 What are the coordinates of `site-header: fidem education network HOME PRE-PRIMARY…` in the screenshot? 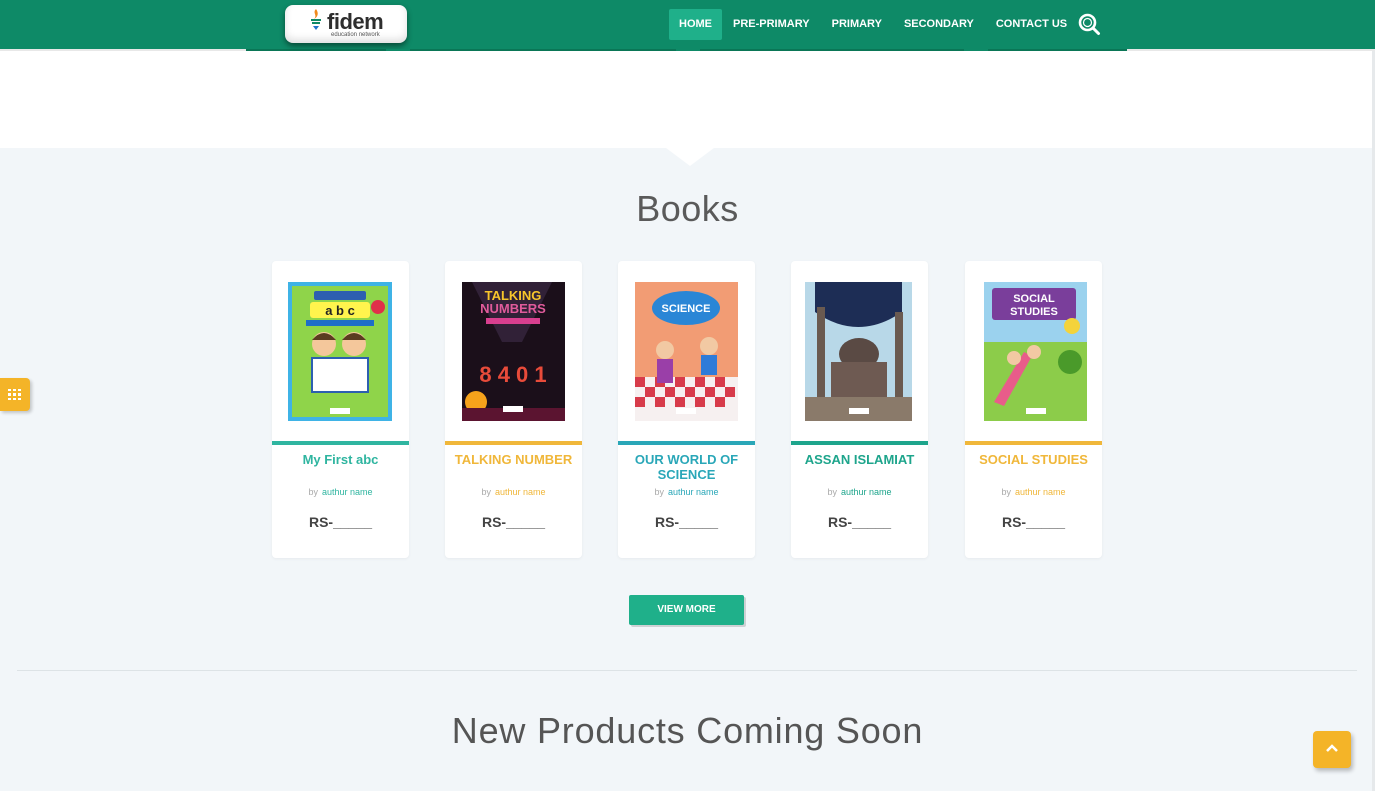 It's located at (687, 25).